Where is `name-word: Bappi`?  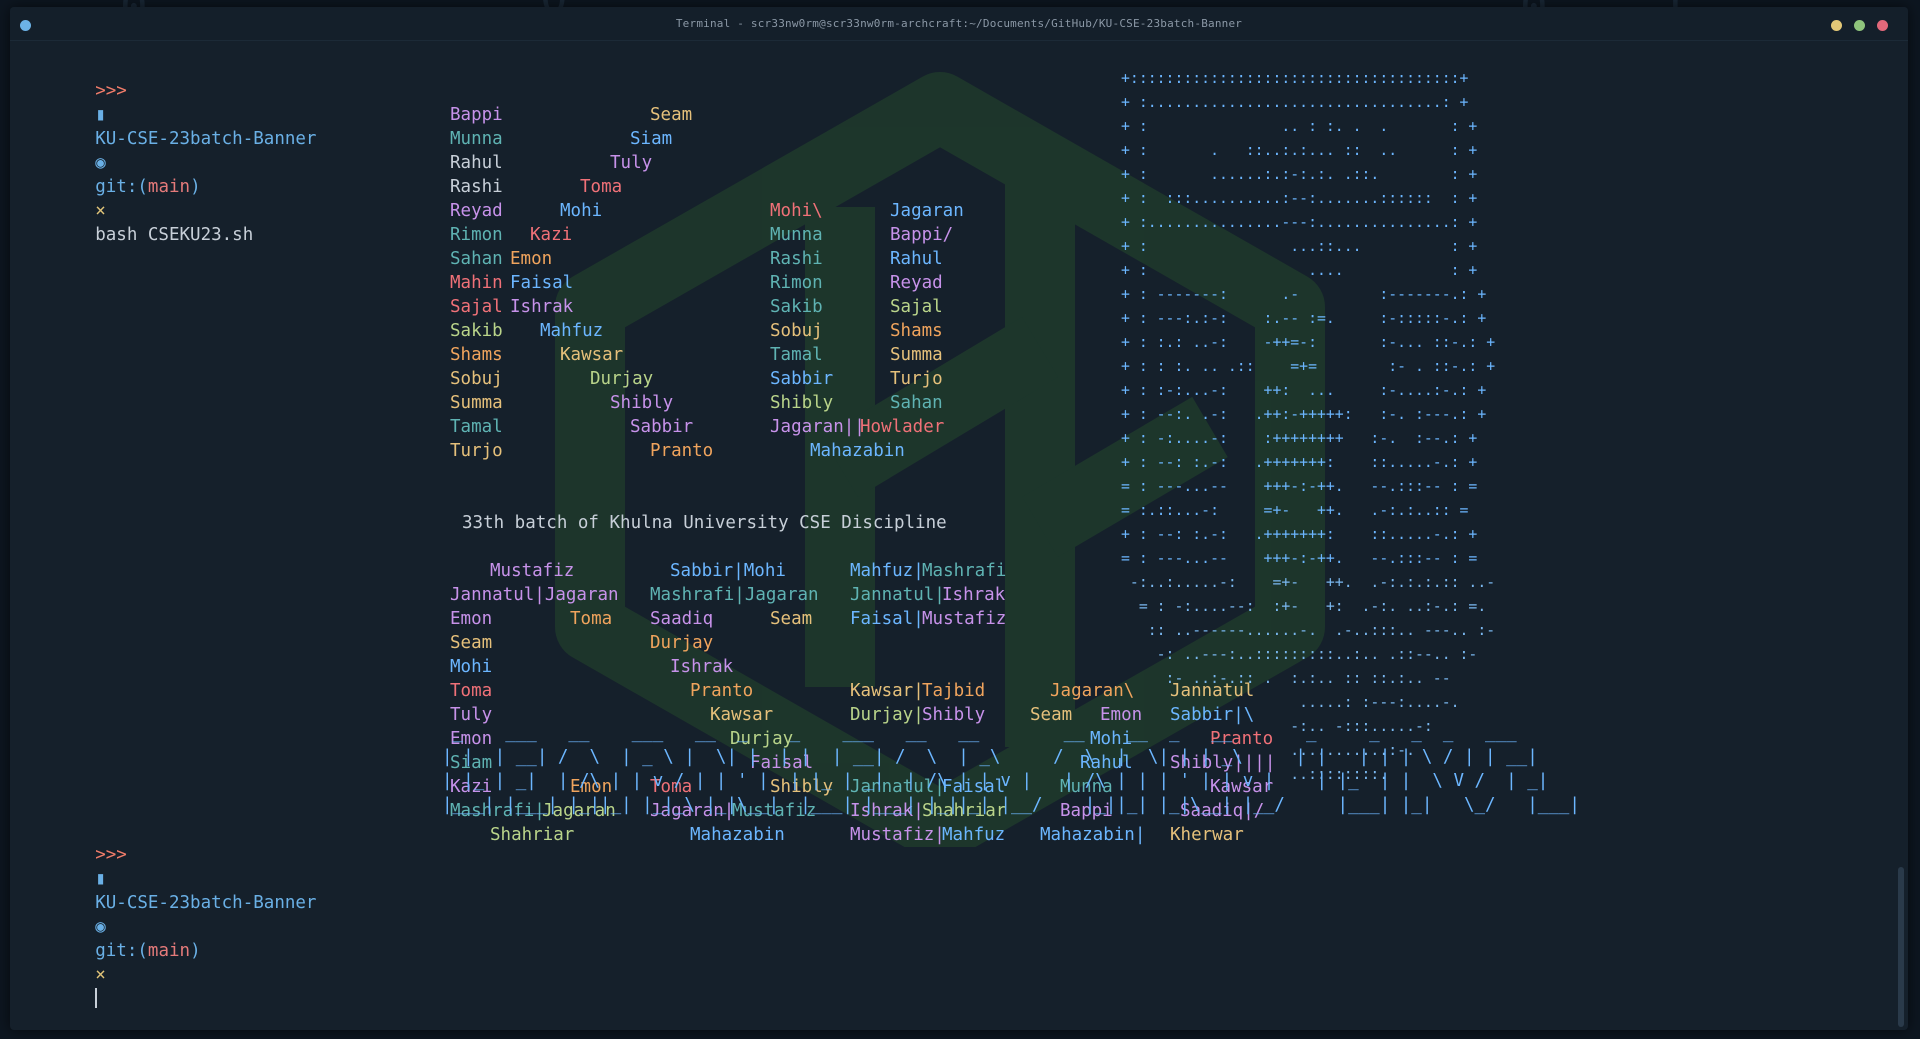 name-word: Bappi is located at coordinates (476, 115).